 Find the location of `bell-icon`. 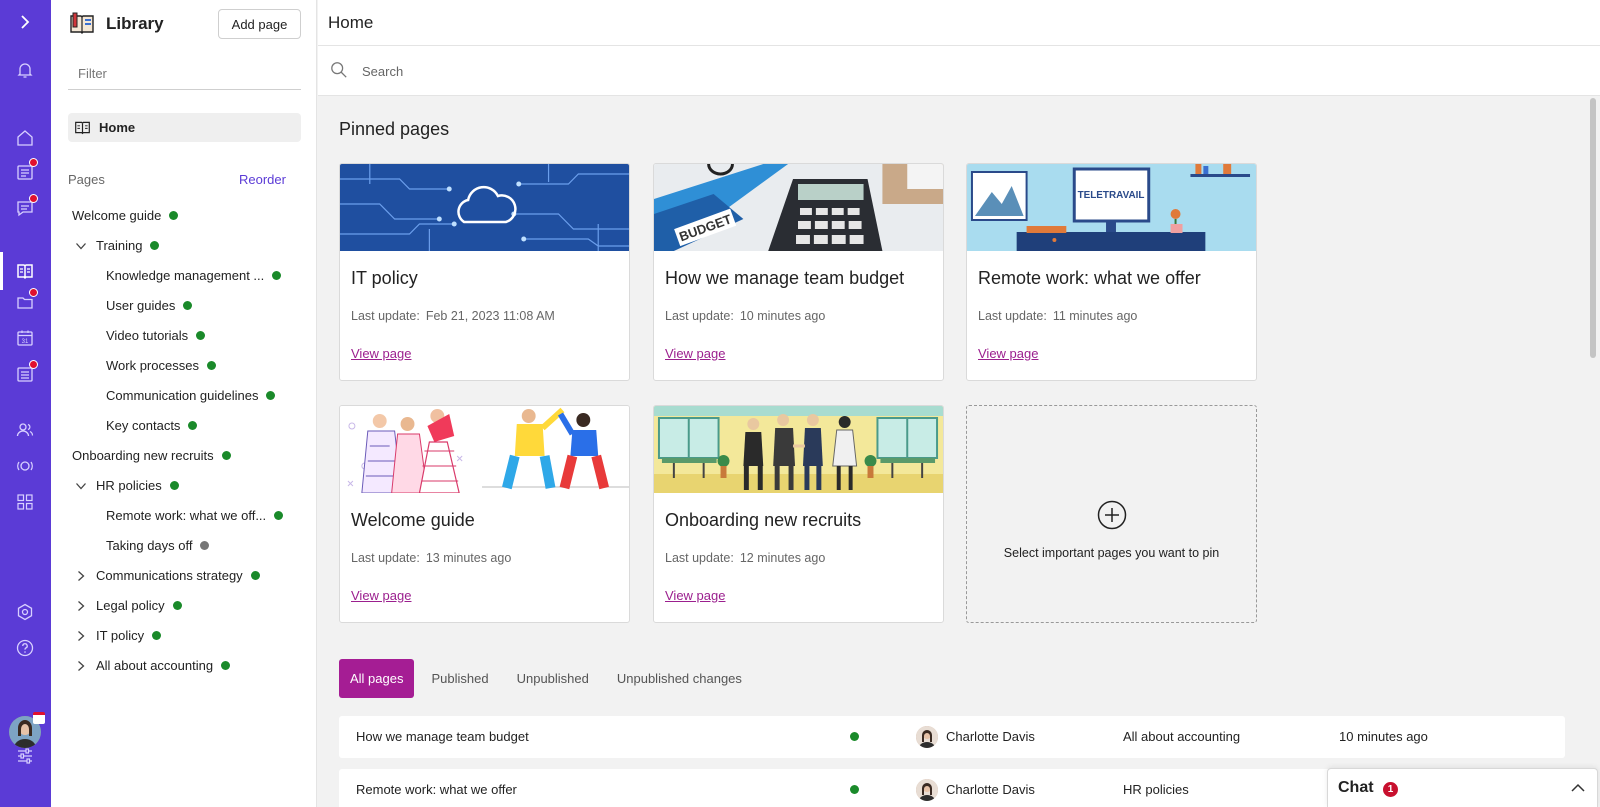

bell-icon is located at coordinates (25, 70).